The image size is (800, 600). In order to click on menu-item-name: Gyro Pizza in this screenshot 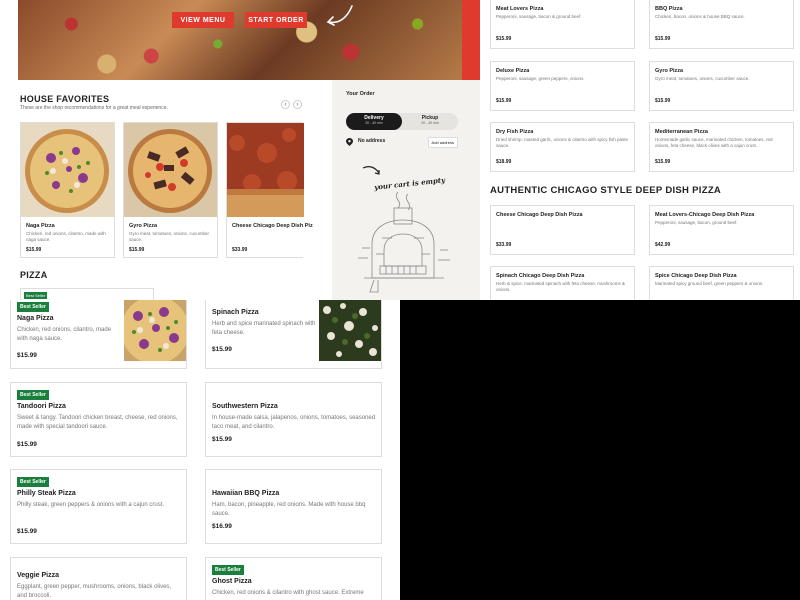, I will do `click(669, 71)`.